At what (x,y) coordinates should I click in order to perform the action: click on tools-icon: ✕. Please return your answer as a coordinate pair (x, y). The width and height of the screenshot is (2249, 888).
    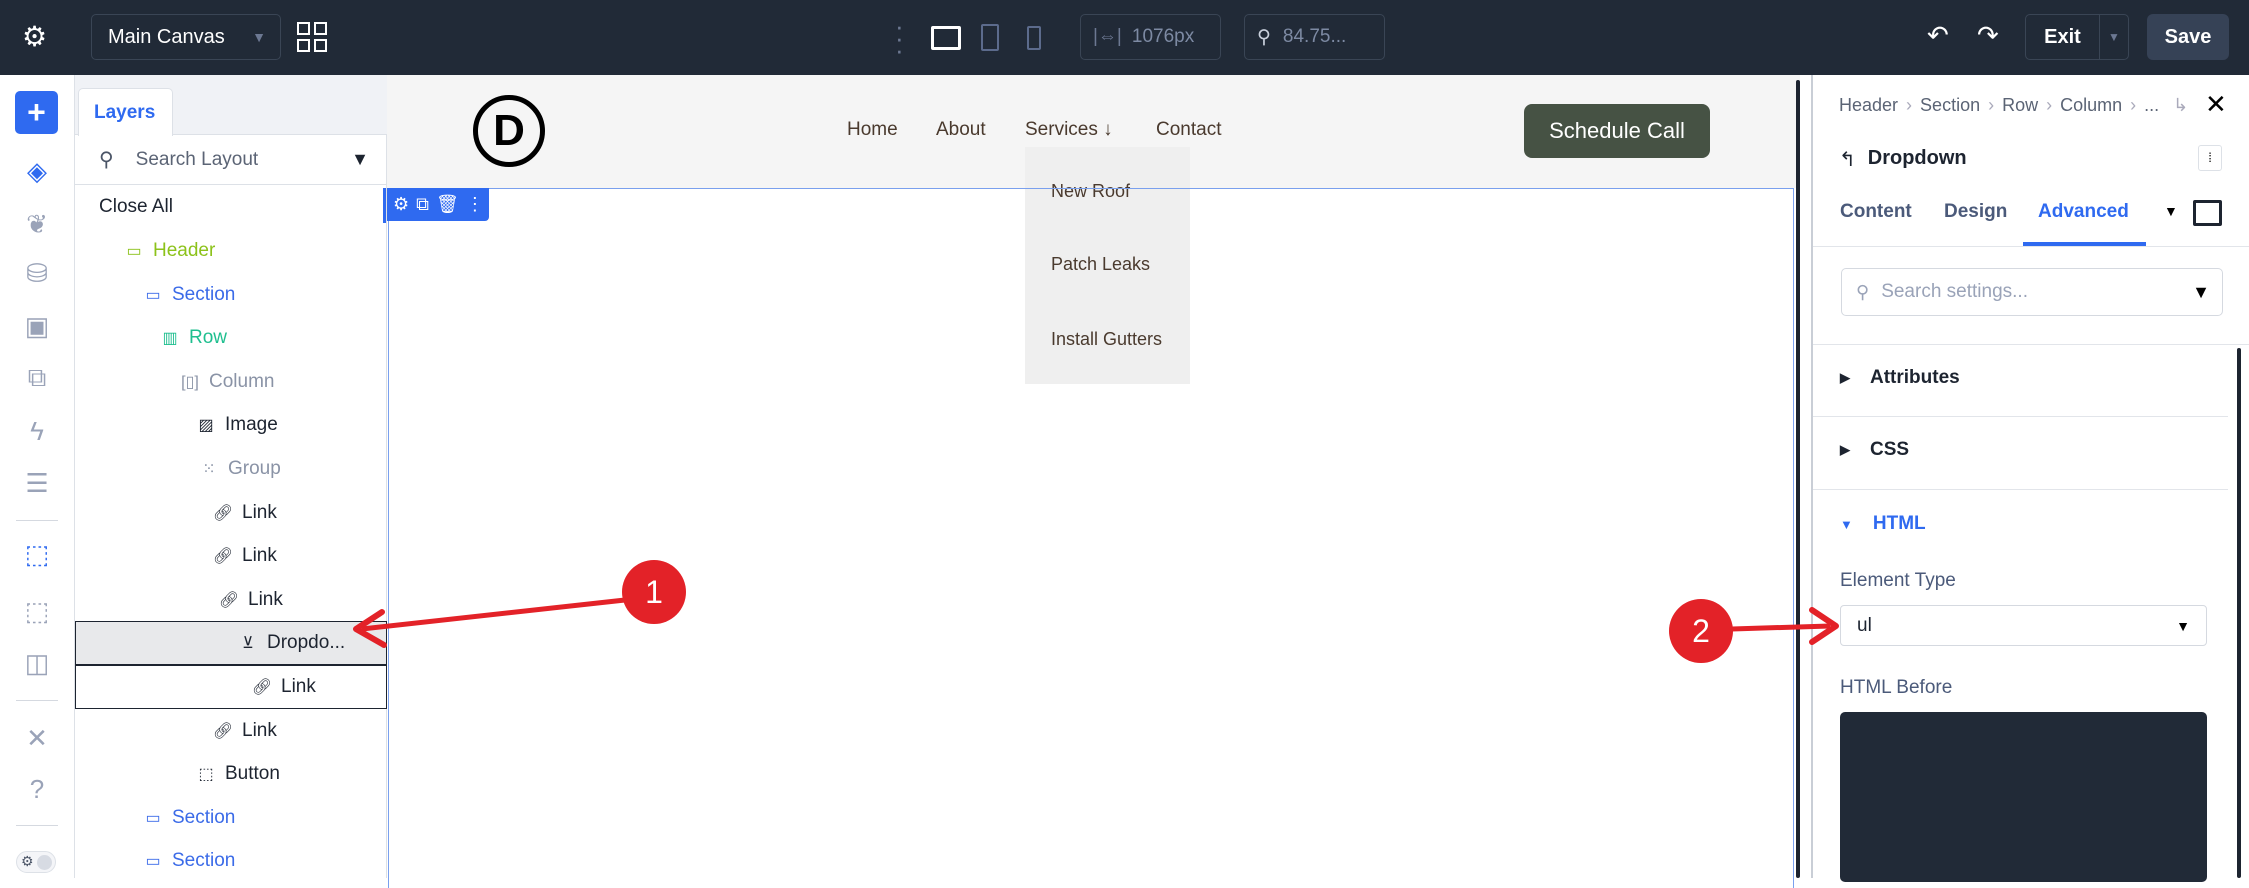
    Looking at the image, I should click on (37, 738).